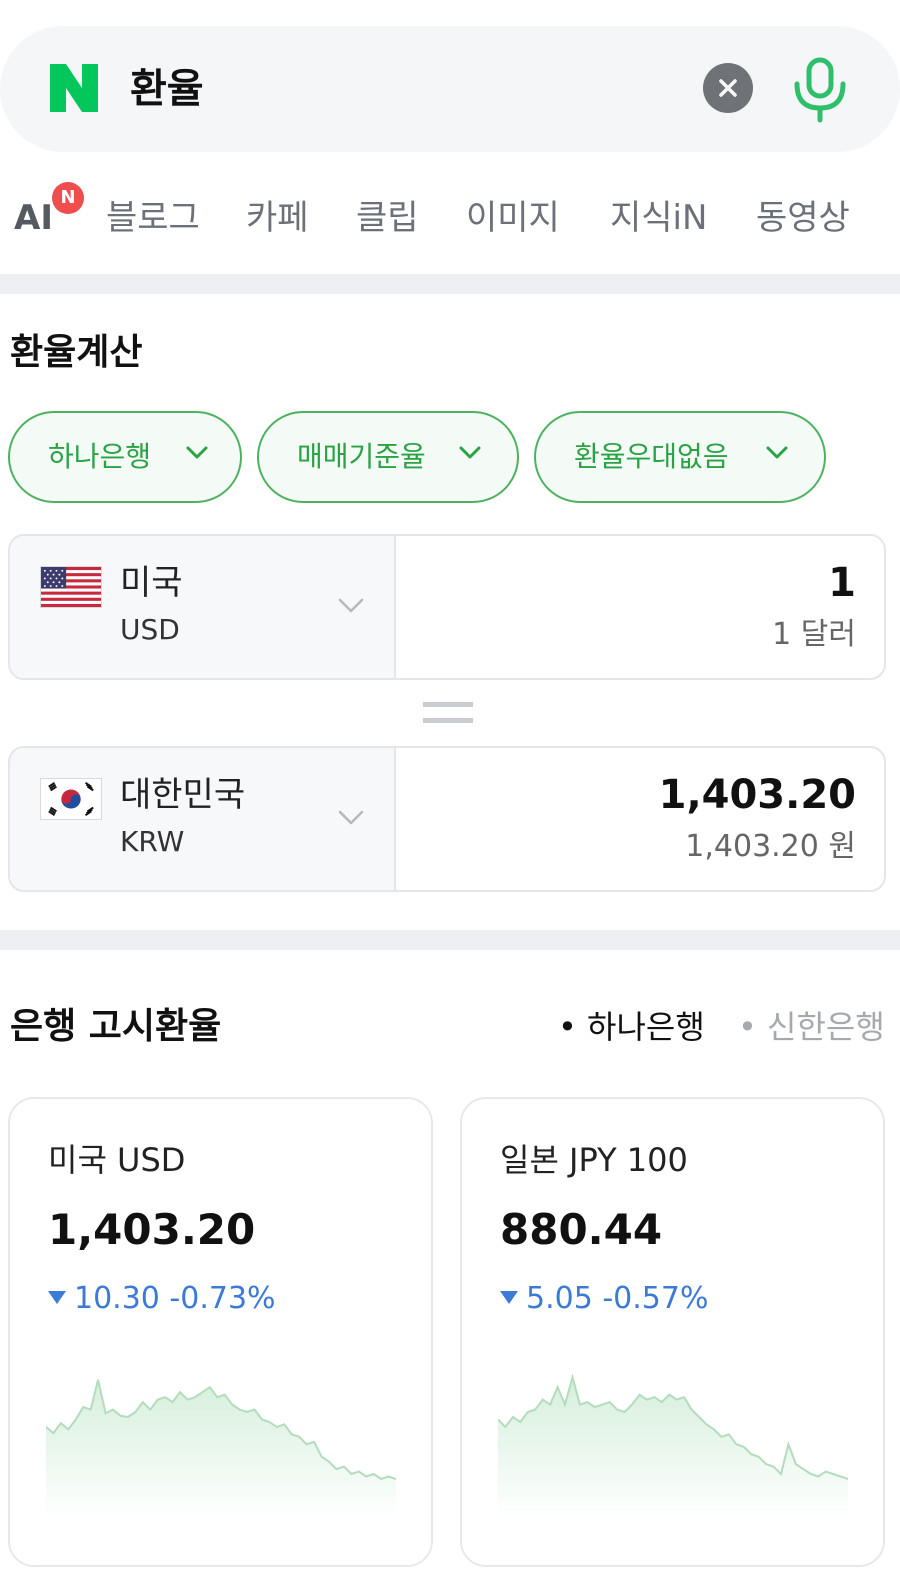 This screenshot has width=900, height=1590. Describe the element at coordinates (581, 1229) in the screenshot. I see `card-rate-value: 880.44` at that location.